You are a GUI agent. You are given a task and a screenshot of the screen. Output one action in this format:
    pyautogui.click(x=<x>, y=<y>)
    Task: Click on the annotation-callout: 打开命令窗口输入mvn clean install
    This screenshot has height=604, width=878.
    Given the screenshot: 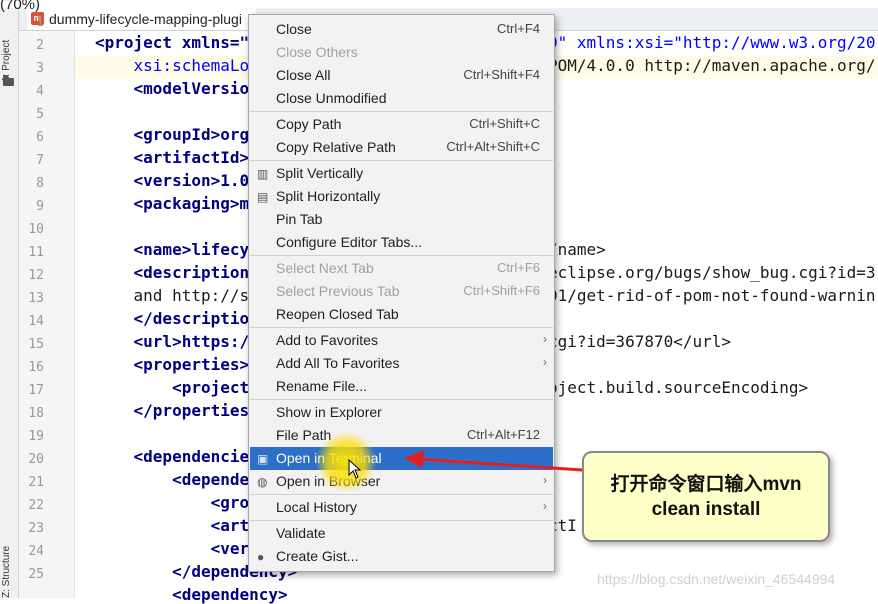 What is the action you would take?
    pyautogui.click(x=706, y=496)
    